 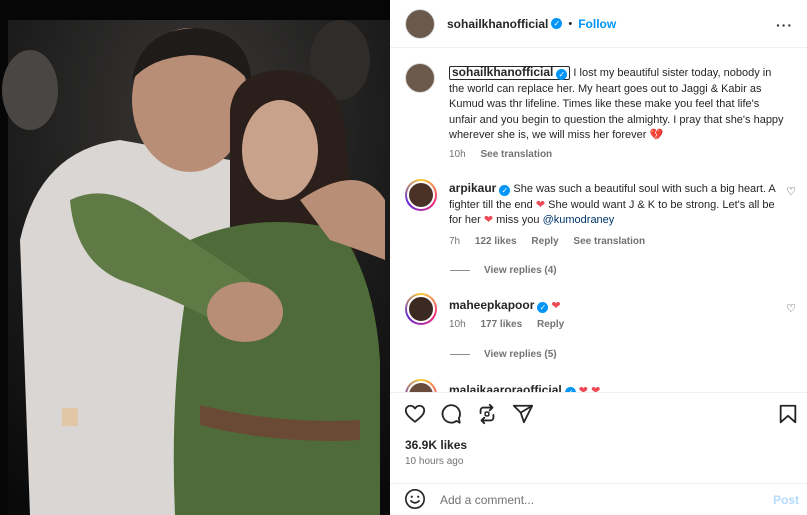 What do you see at coordinates (436, 445) in the screenshot?
I see `likes-count: 36.9K likes` at bounding box center [436, 445].